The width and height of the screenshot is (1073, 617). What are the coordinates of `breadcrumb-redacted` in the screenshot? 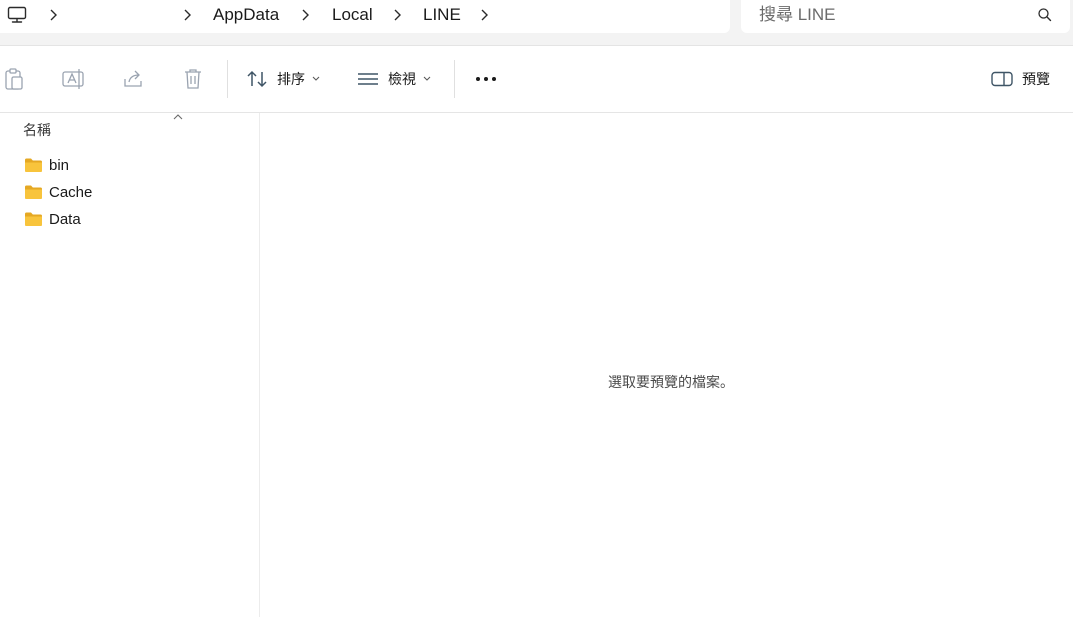 It's located at (124, 15).